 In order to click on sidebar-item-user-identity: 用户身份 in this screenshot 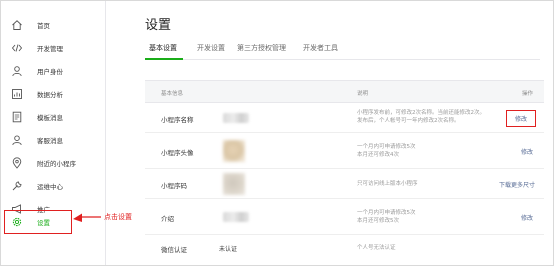, I will do `click(53, 71)`.